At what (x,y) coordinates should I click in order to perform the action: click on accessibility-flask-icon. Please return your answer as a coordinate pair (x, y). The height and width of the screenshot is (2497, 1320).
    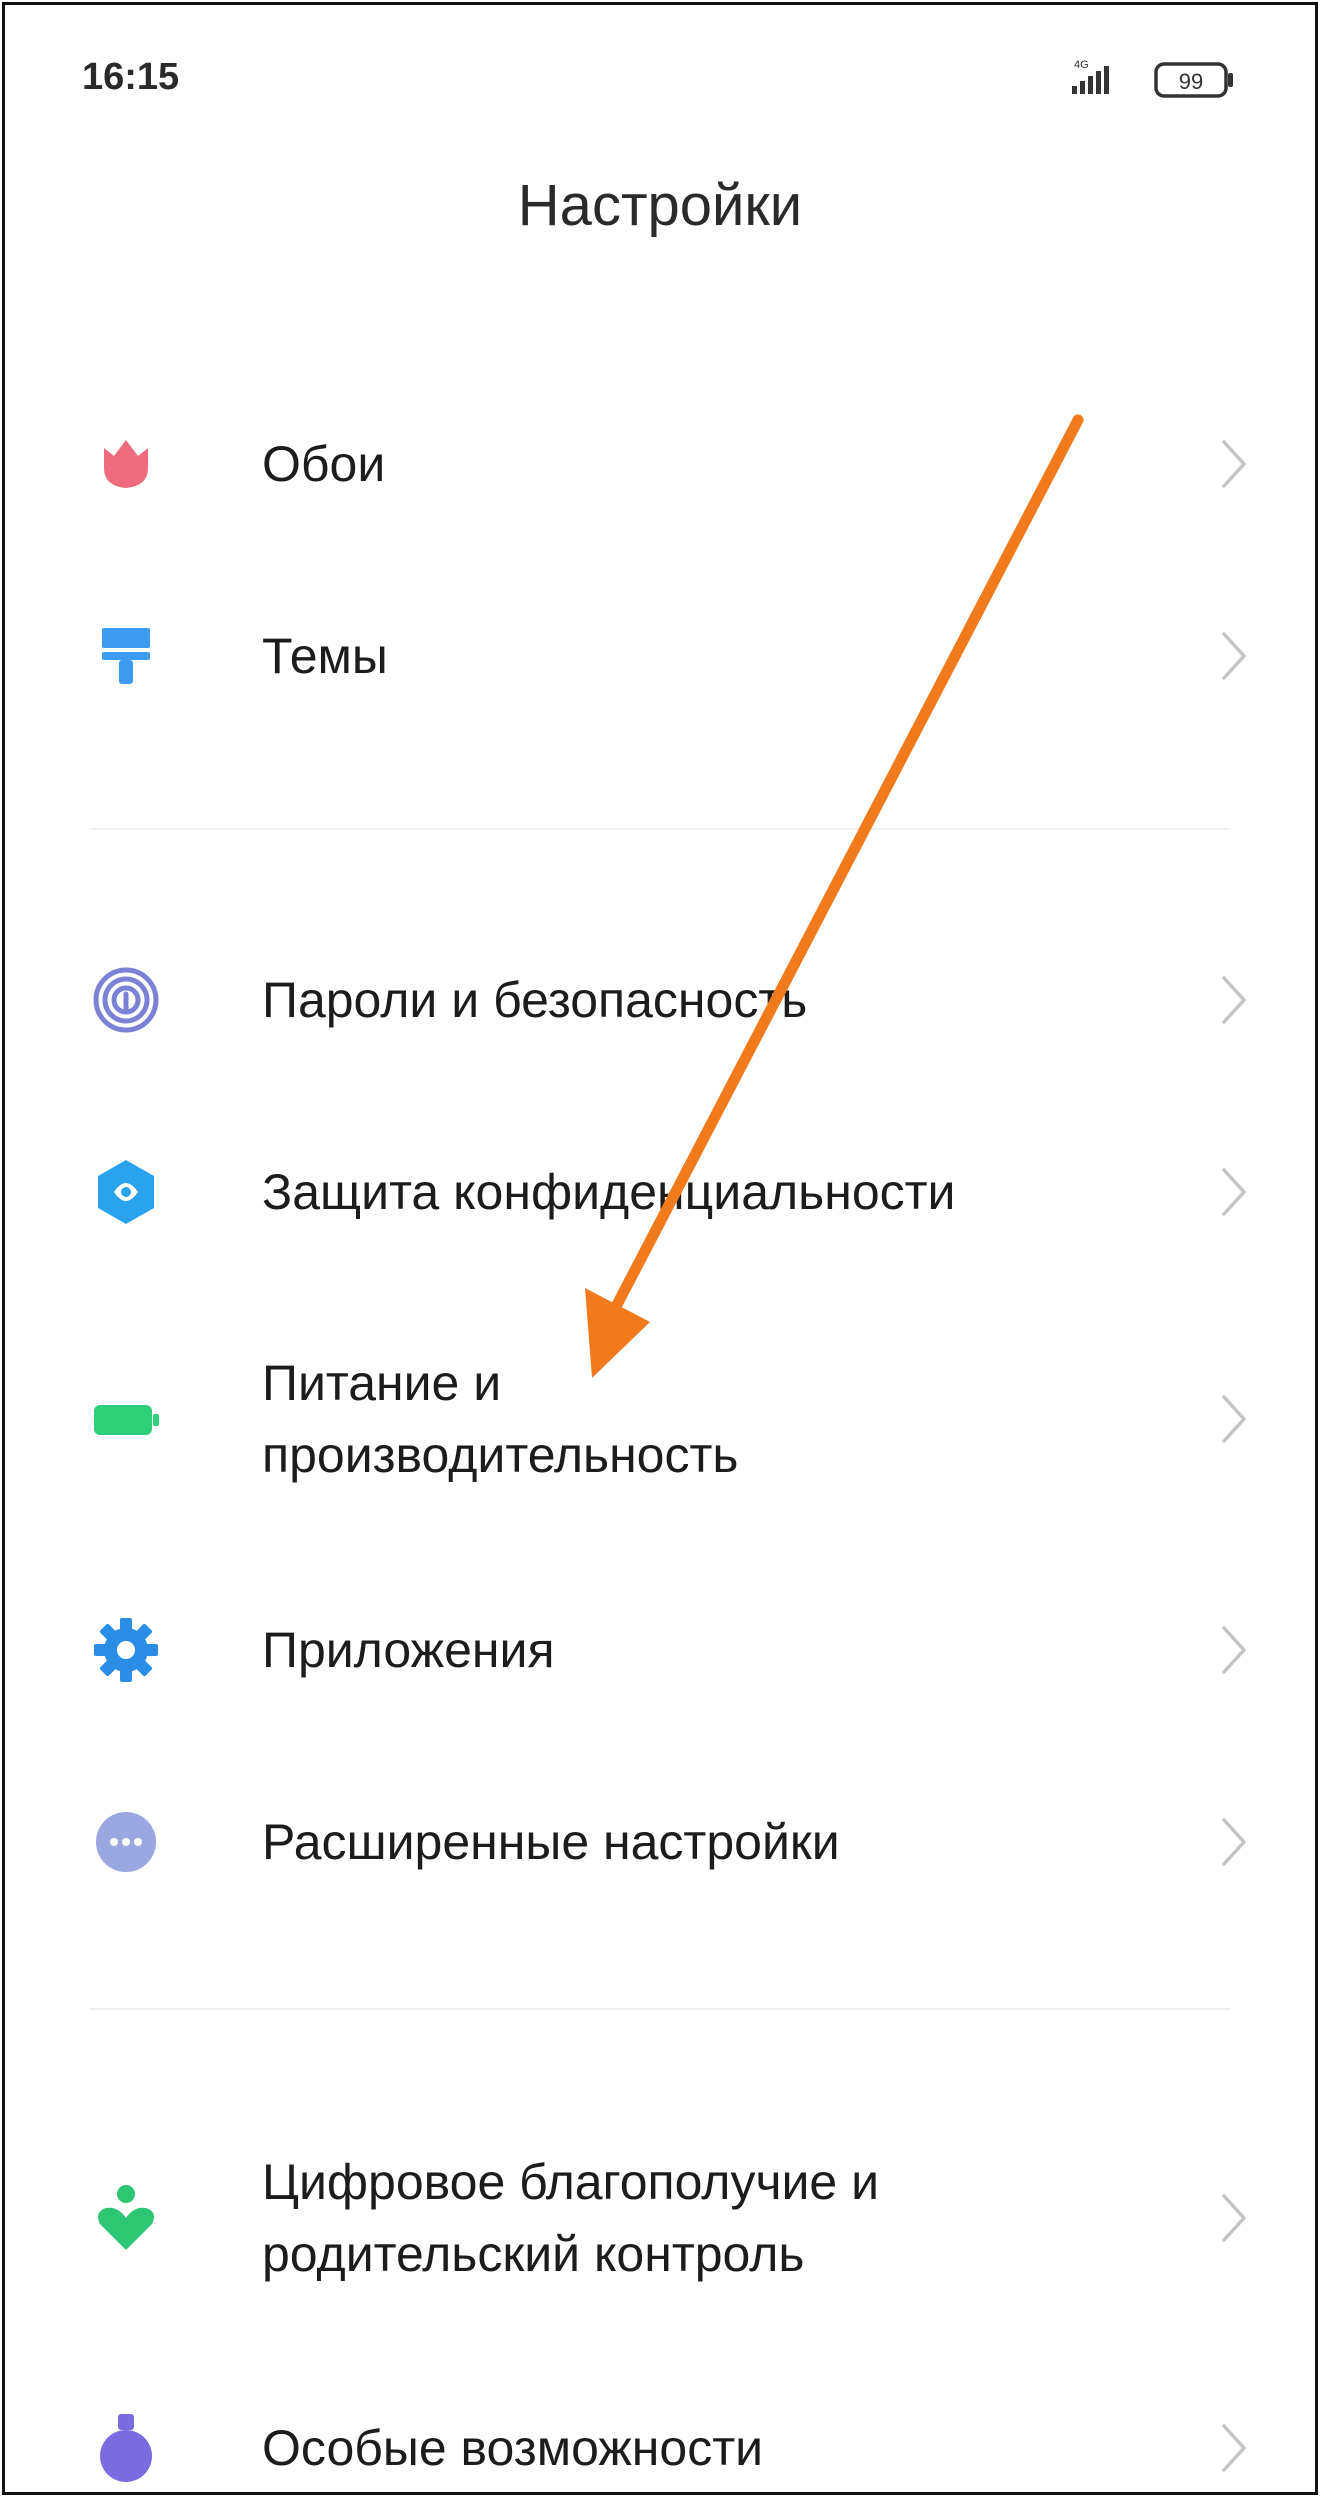
    Looking at the image, I should click on (126, 2448).